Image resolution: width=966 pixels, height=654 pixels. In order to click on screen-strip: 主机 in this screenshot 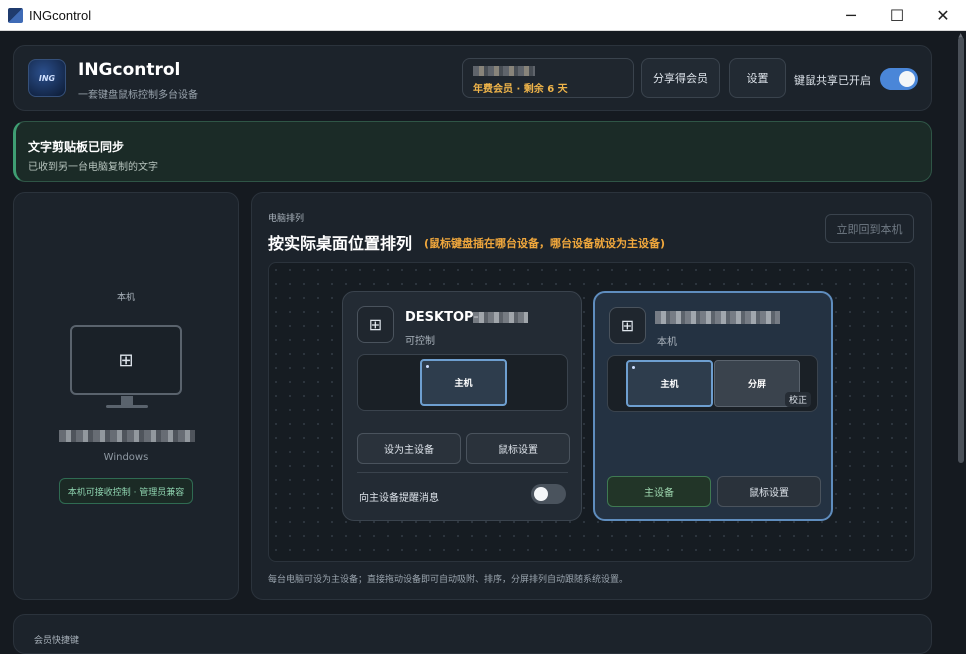, I will do `click(462, 382)`.